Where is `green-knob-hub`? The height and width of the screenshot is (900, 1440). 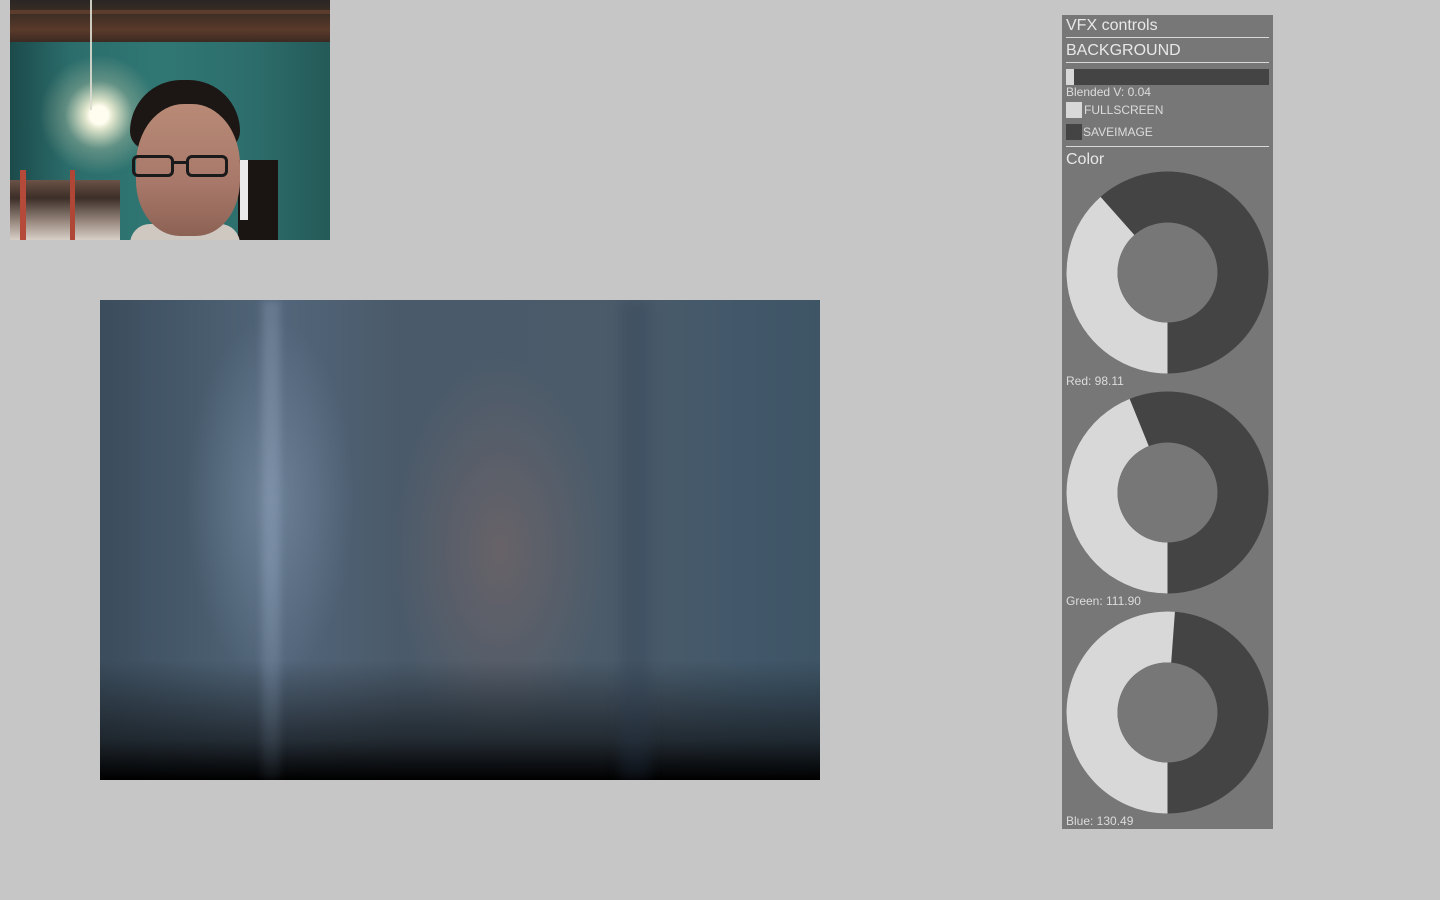
green-knob-hub is located at coordinates (1167, 492).